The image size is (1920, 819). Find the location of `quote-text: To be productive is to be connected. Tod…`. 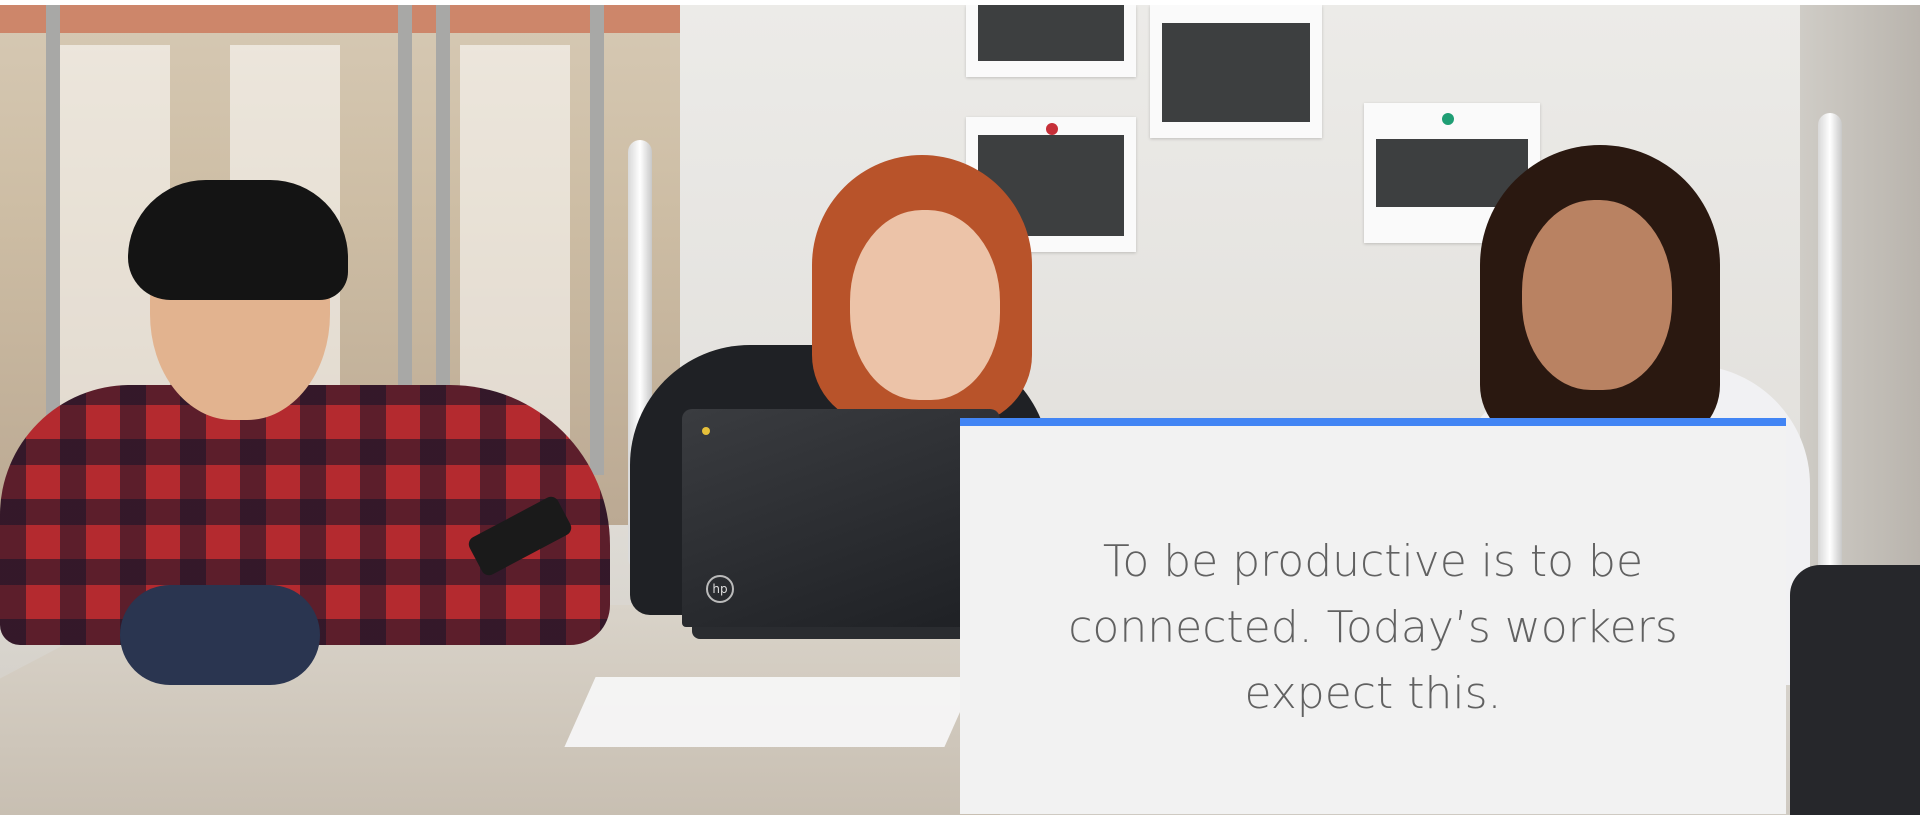

quote-text: To be productive is to be connected. Tod… is located at coordinates (1373, 627).